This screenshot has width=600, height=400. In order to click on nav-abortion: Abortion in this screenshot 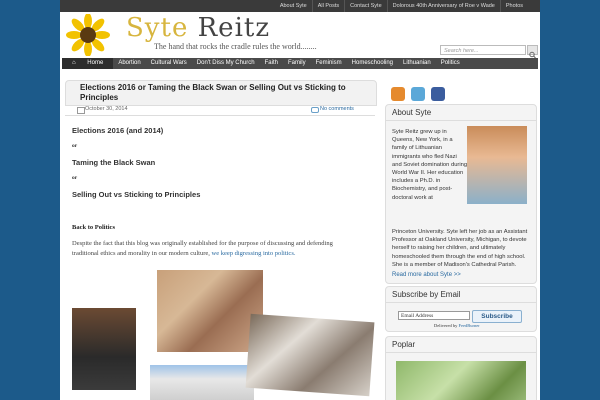, I will do `click(129, 63)`.